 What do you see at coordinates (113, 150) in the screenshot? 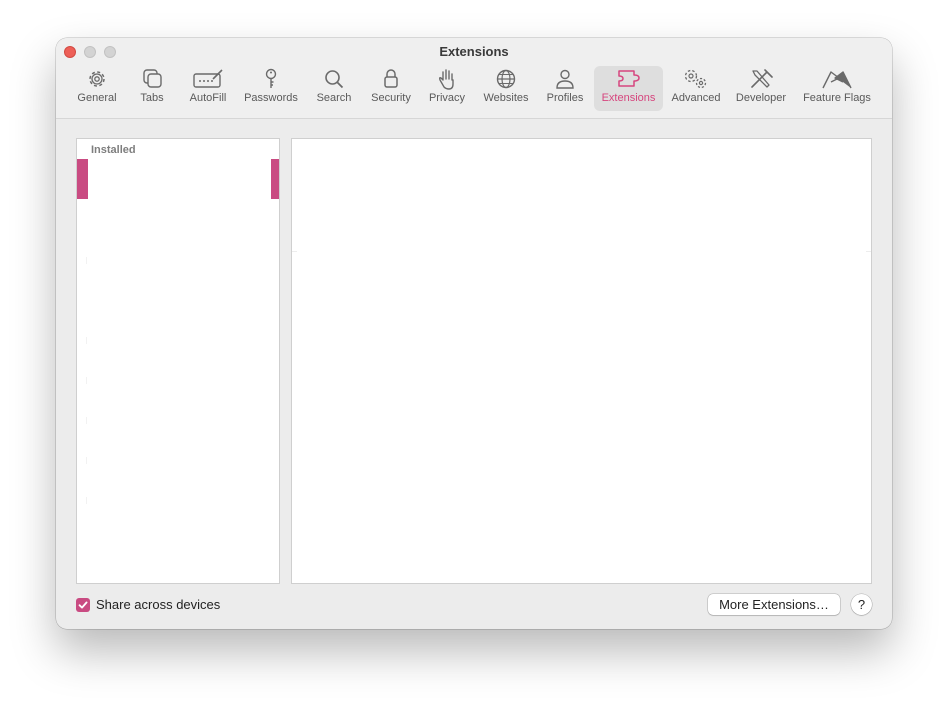
I see `list-section-header: Installed` at bounding box center [113, 150].